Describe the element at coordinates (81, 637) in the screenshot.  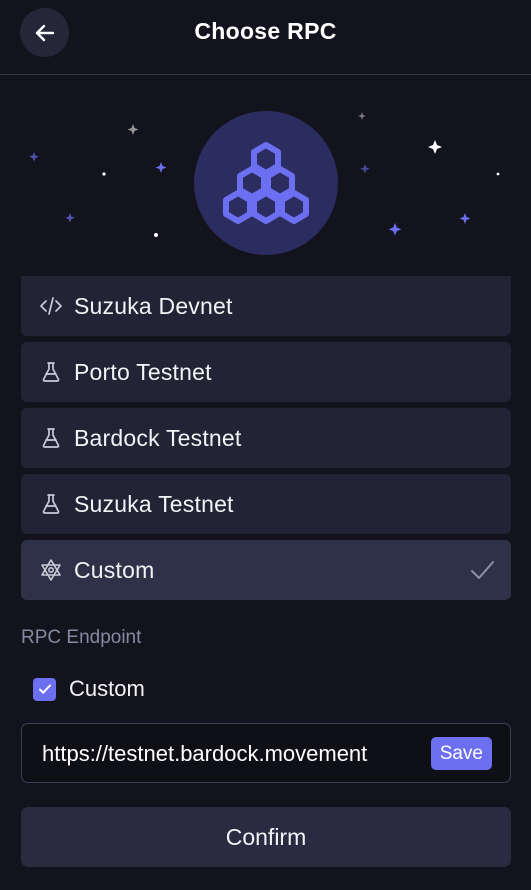
I see `rpc-endpoint-label: RPC Endpoint` at that location.